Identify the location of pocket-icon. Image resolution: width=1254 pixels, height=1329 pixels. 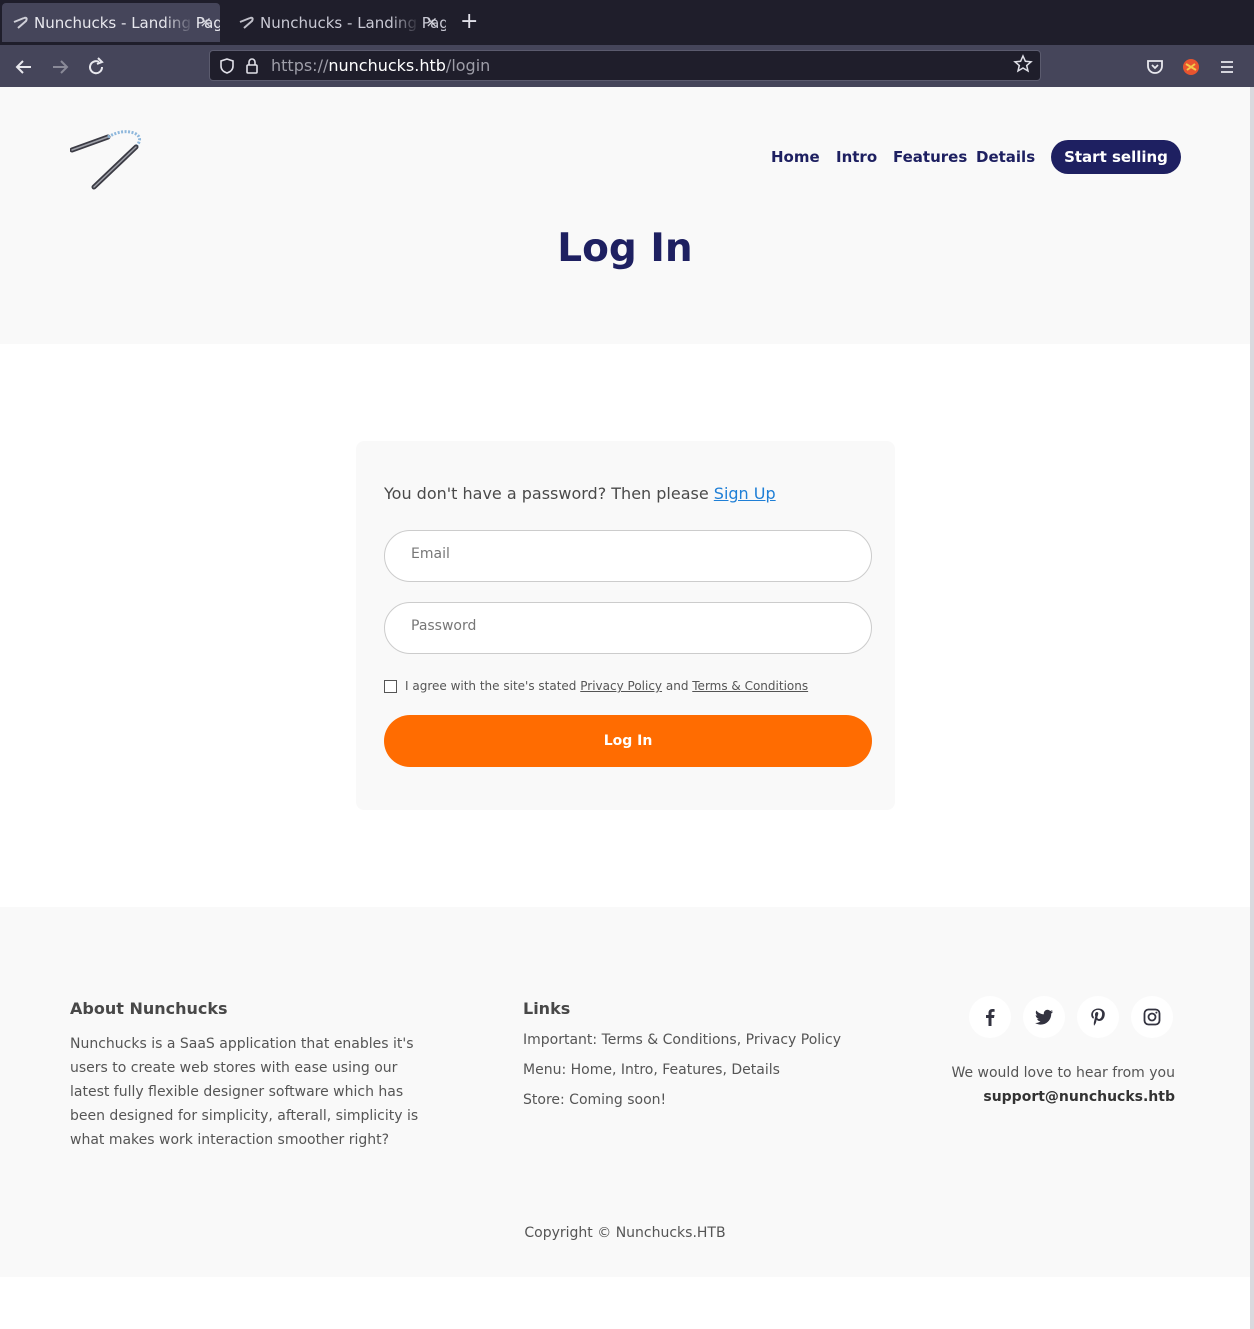
(1155, 67).